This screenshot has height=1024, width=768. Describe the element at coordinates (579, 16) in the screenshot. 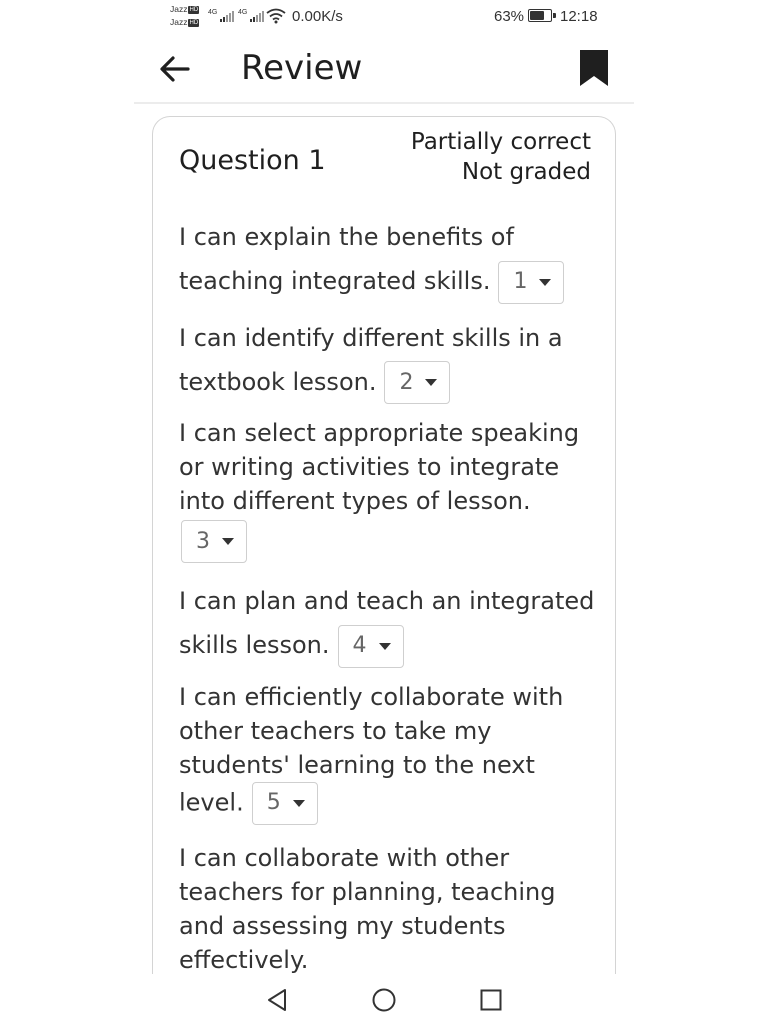

I see `clock: 12:18` at that location.